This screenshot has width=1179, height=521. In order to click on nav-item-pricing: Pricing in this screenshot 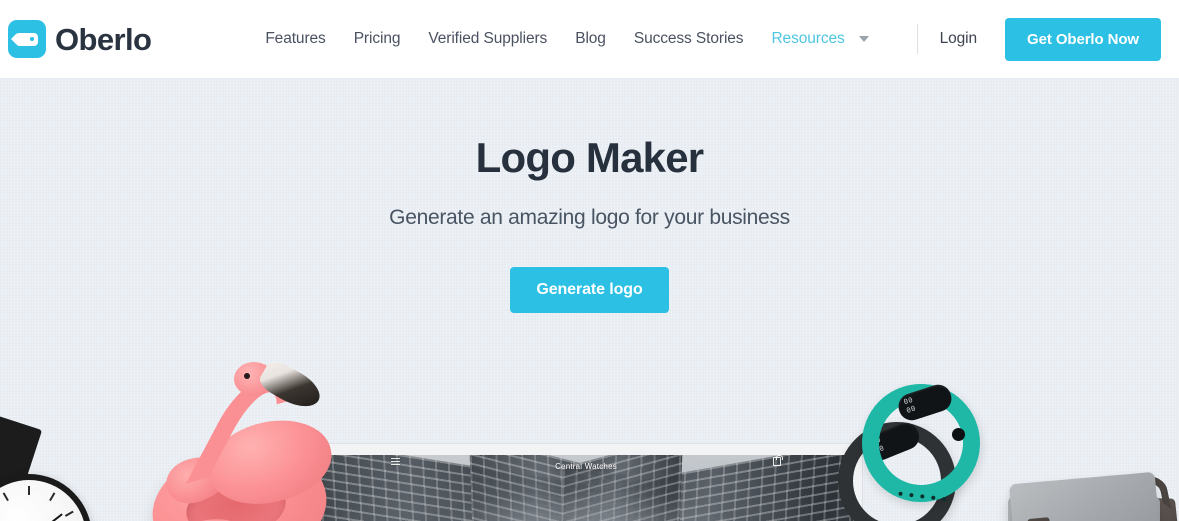, I will do `click(377, 39)`.